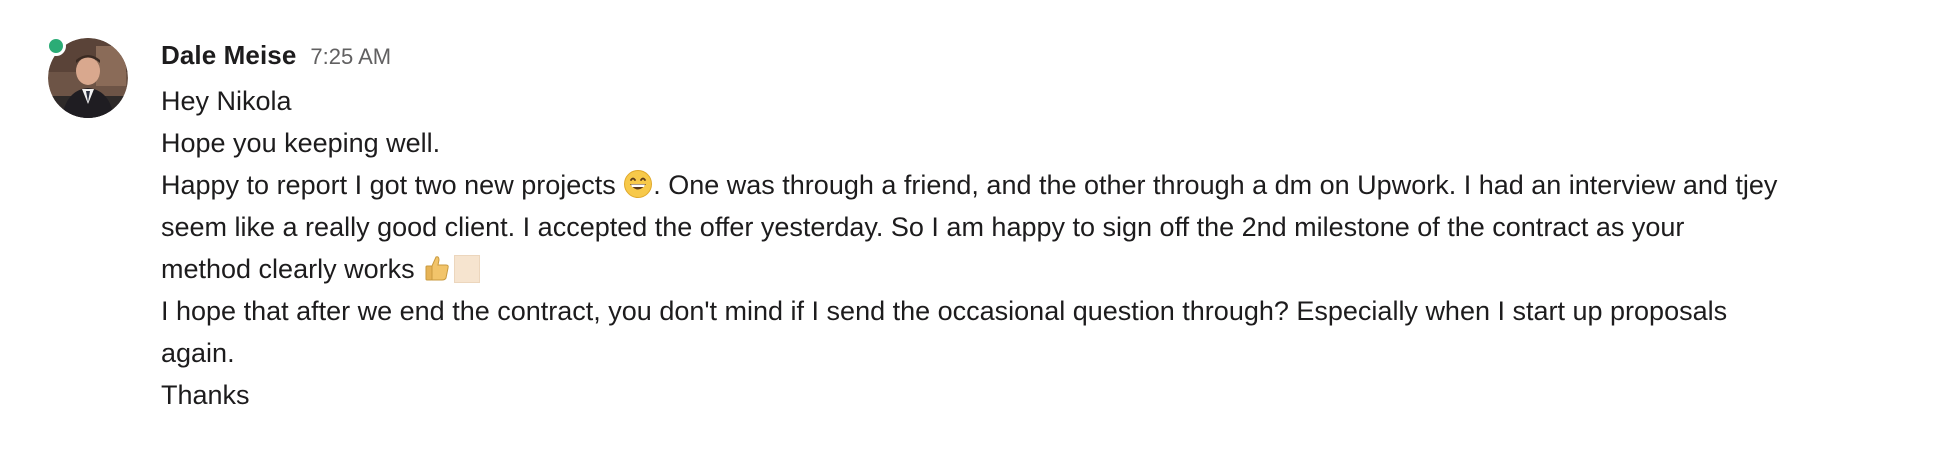  I want to click on message-header: Dale Meise 7:25 AM, so click(1031, 60).